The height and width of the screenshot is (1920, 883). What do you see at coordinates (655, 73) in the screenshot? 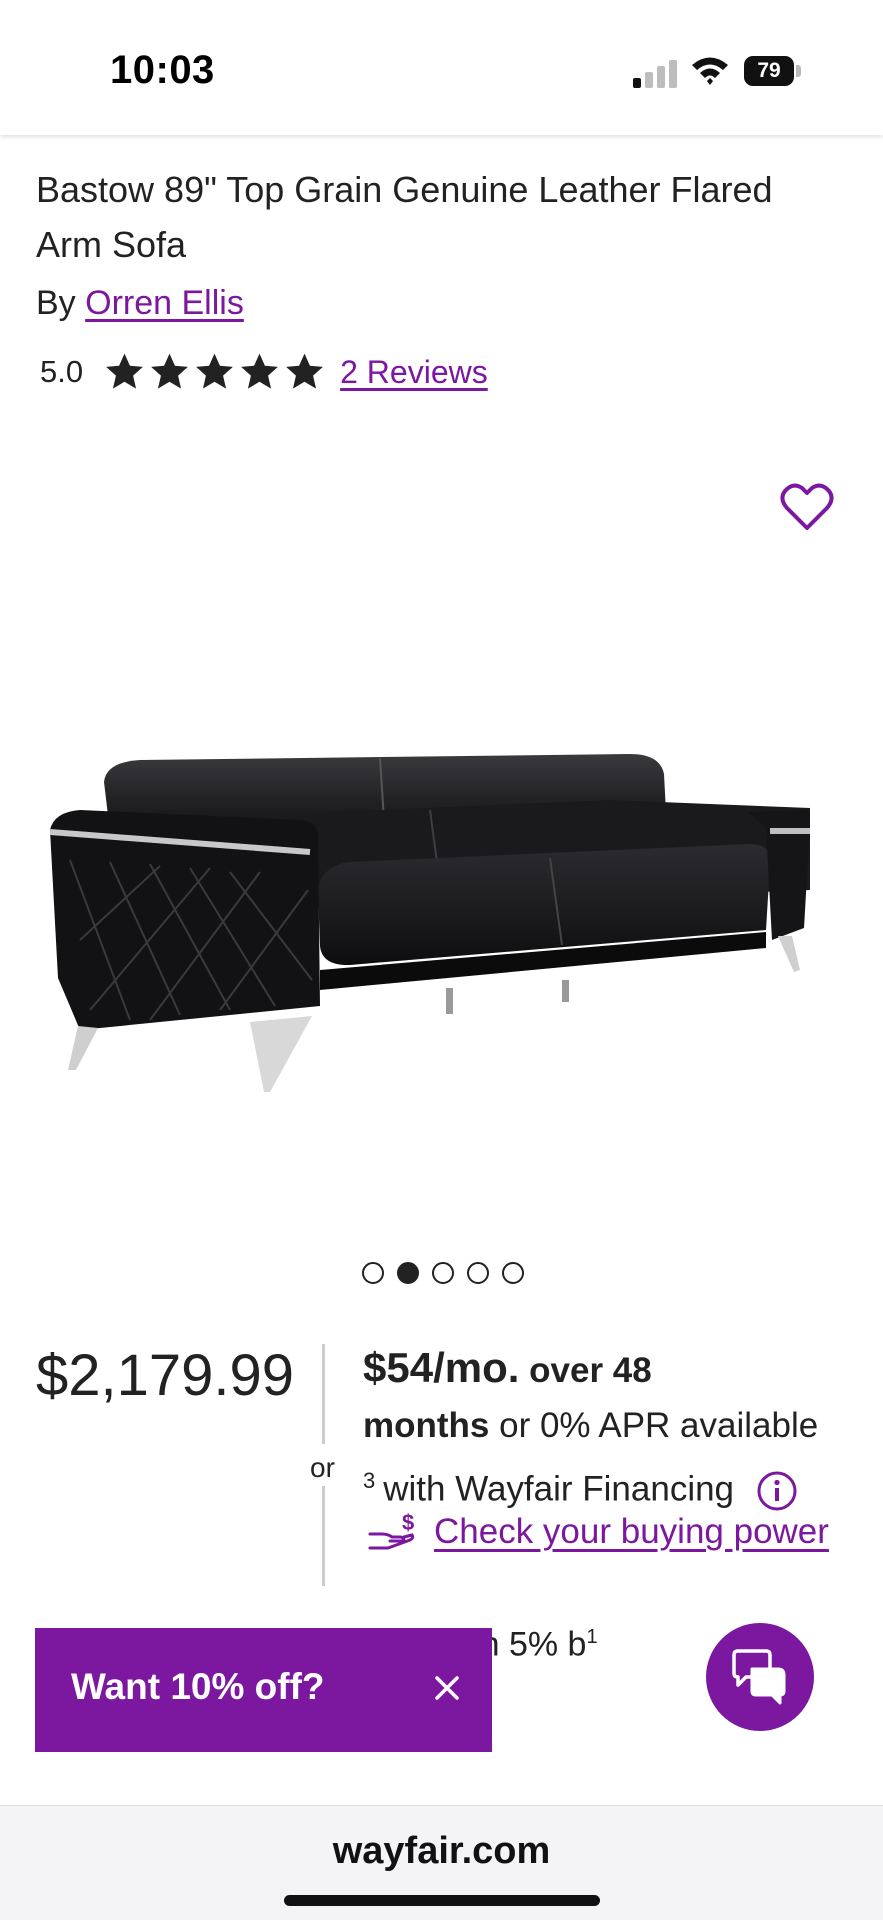
I see `cellular-signal-icon` at bounding box center [655, 73].